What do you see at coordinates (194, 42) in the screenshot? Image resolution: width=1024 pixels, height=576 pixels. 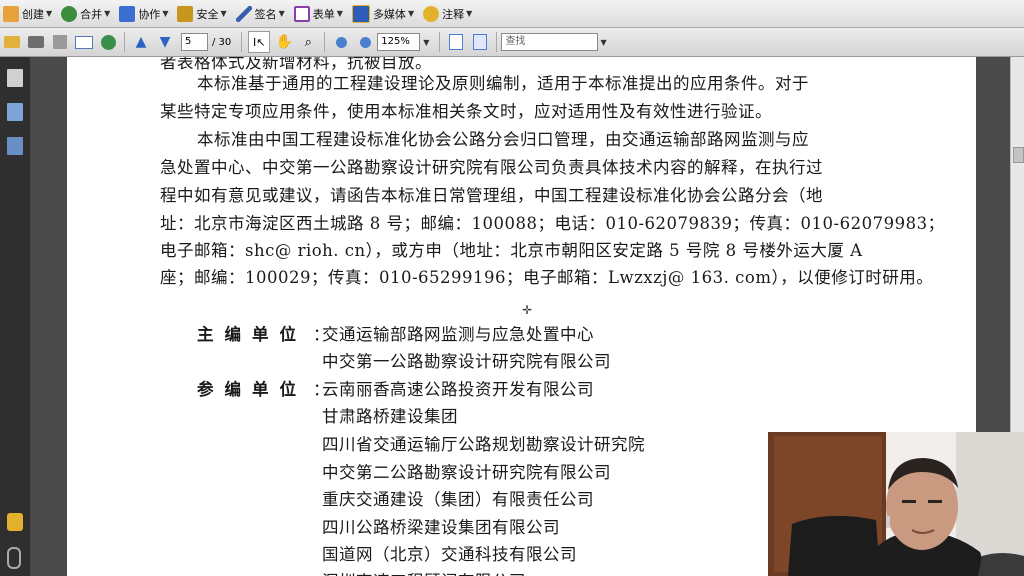 I see `page-number-input: 5` at bounding box center [194, 42].